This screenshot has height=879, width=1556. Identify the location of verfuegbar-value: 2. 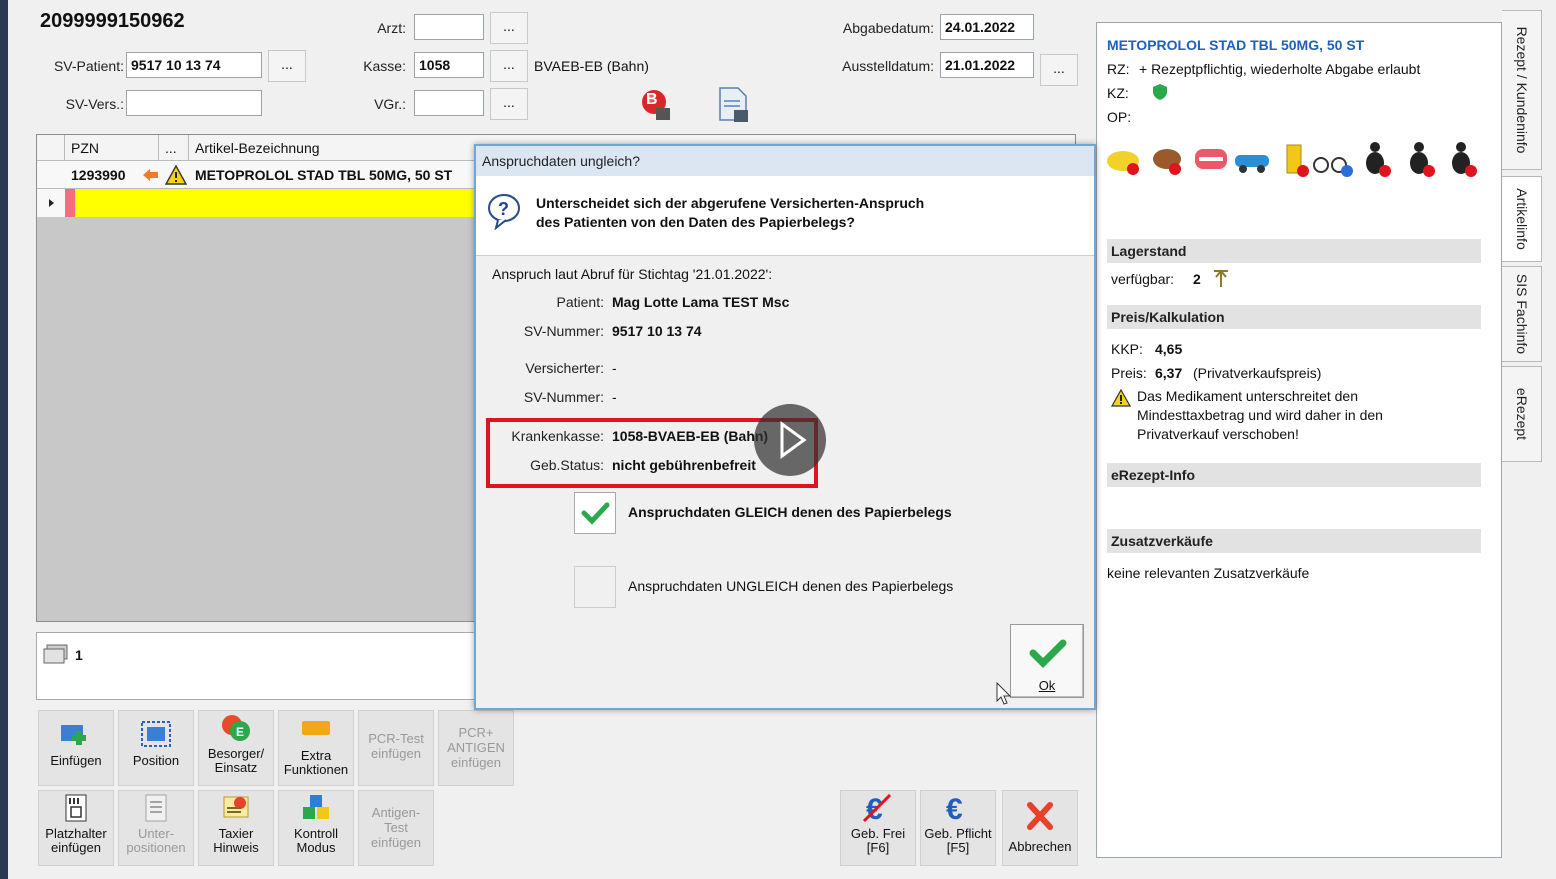
(1197, 279).